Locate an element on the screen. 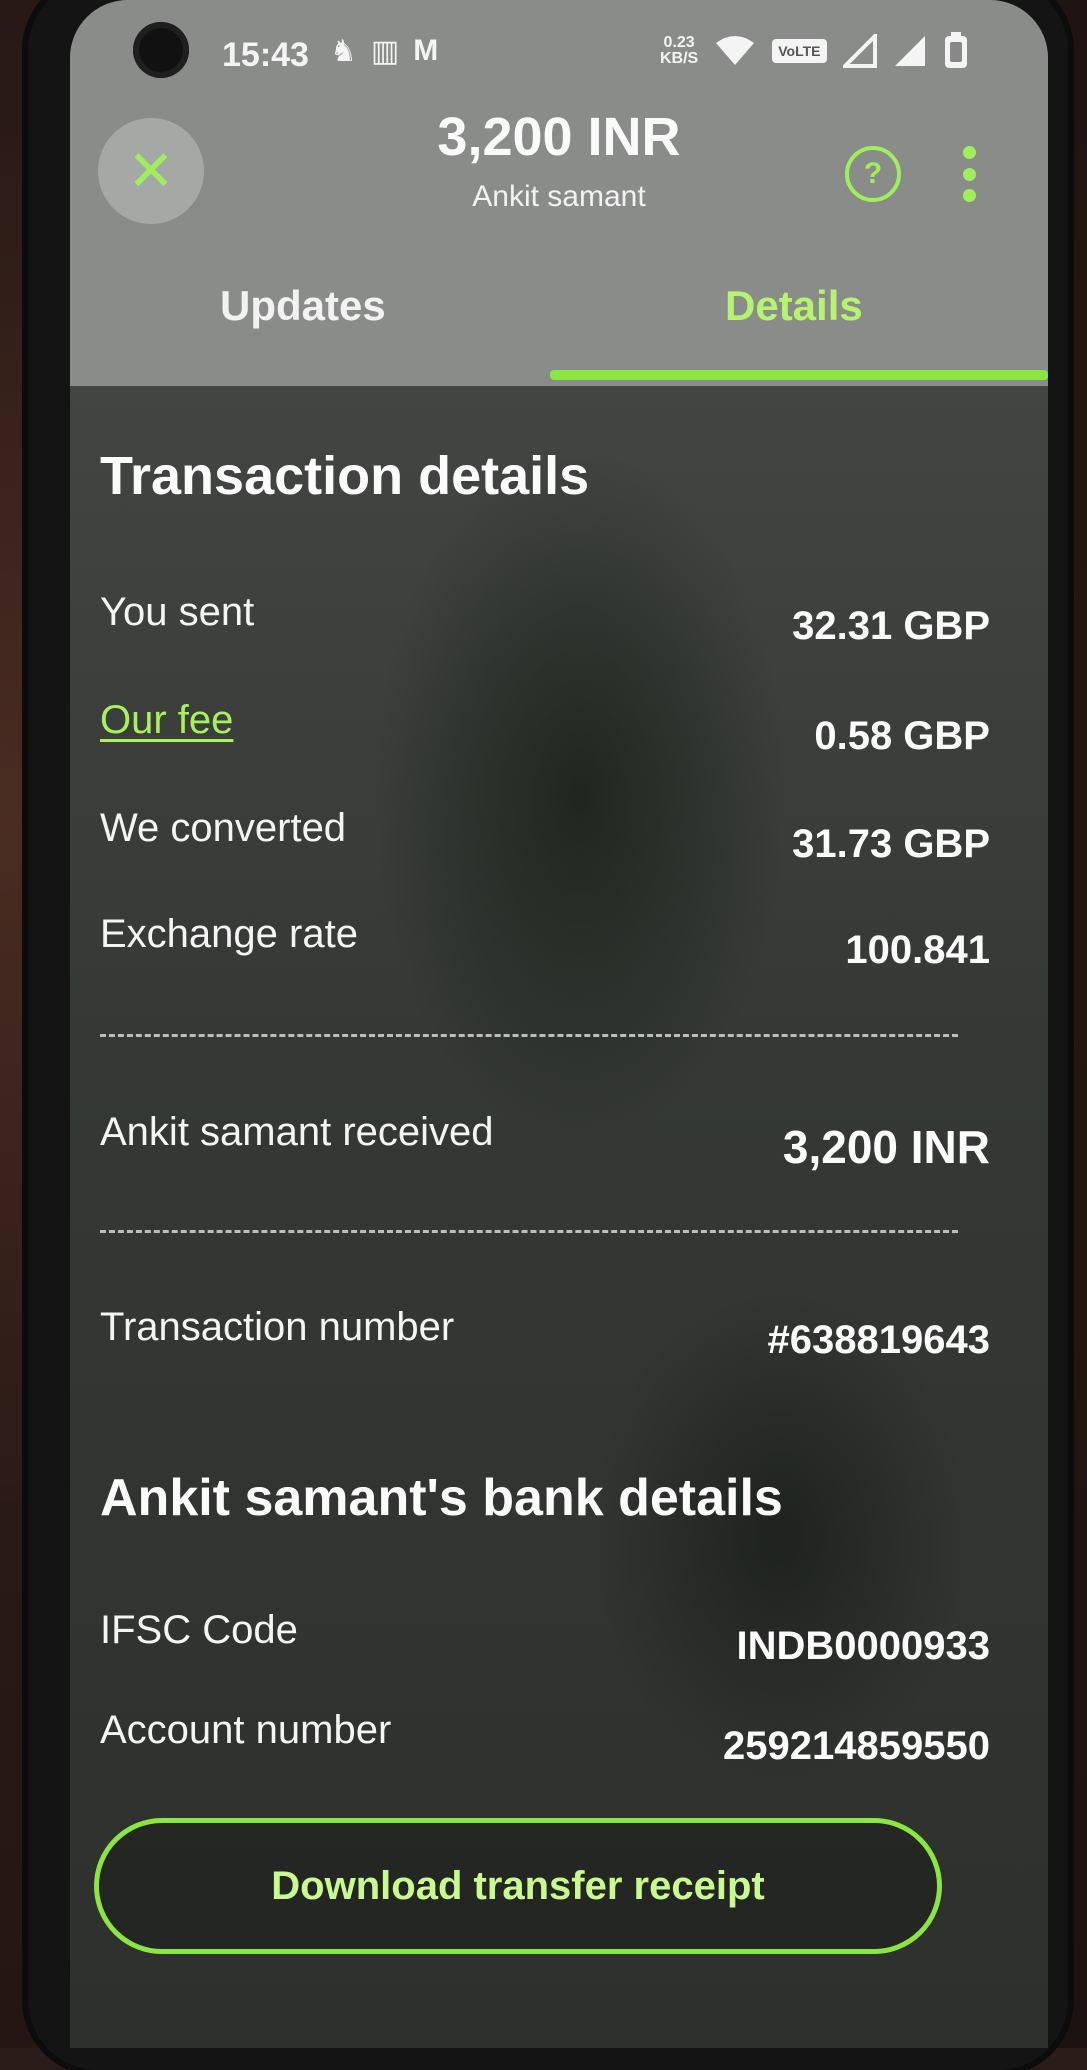  more-dots-icon is located at coordinates (969, 152).